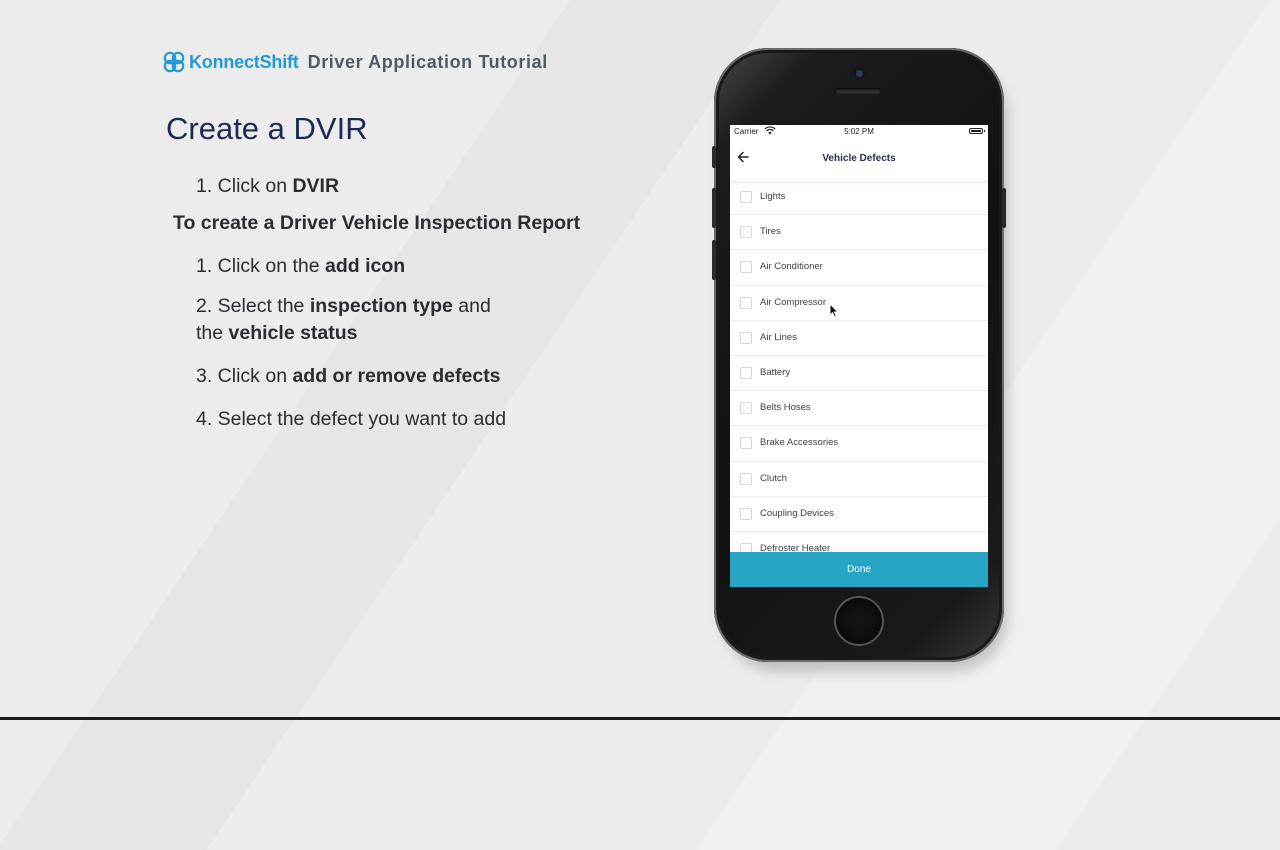  Describe the element at coordinates (773, 478) in the screenshot. I see `defect-label: Clutch` at that location.